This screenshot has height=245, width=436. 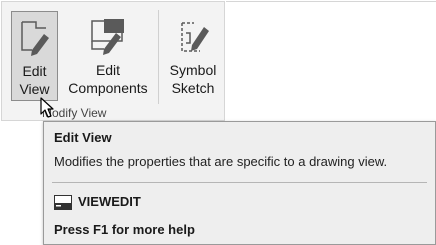 I want to click on edit-view-label-line1: Edit, so click(x=34, y=71).